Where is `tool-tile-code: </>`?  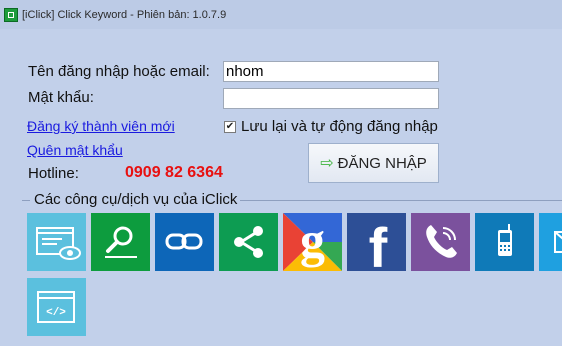 tool-tile-code: </> is located at coordinates (56, 307).